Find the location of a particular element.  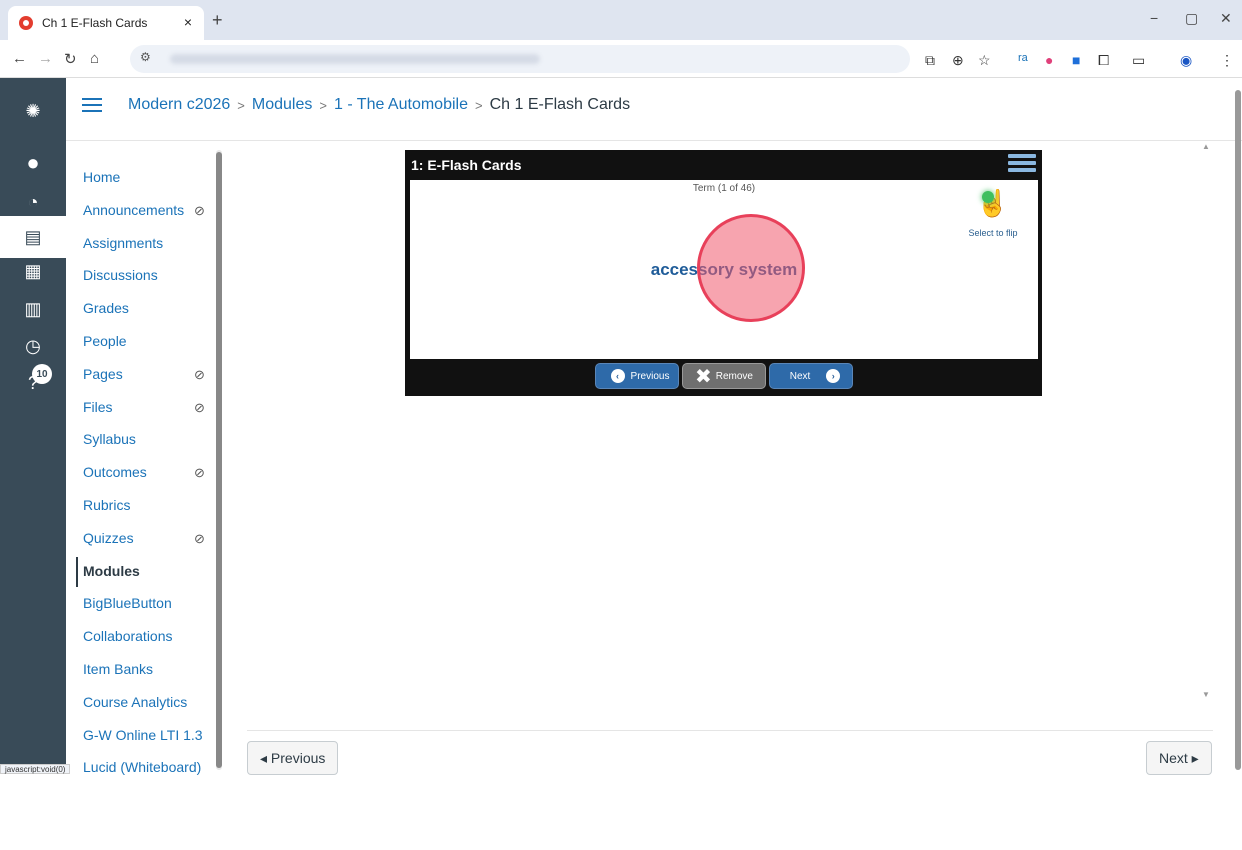

course-nav-item-announcements: Announcements is located at coordinates (133, 210).